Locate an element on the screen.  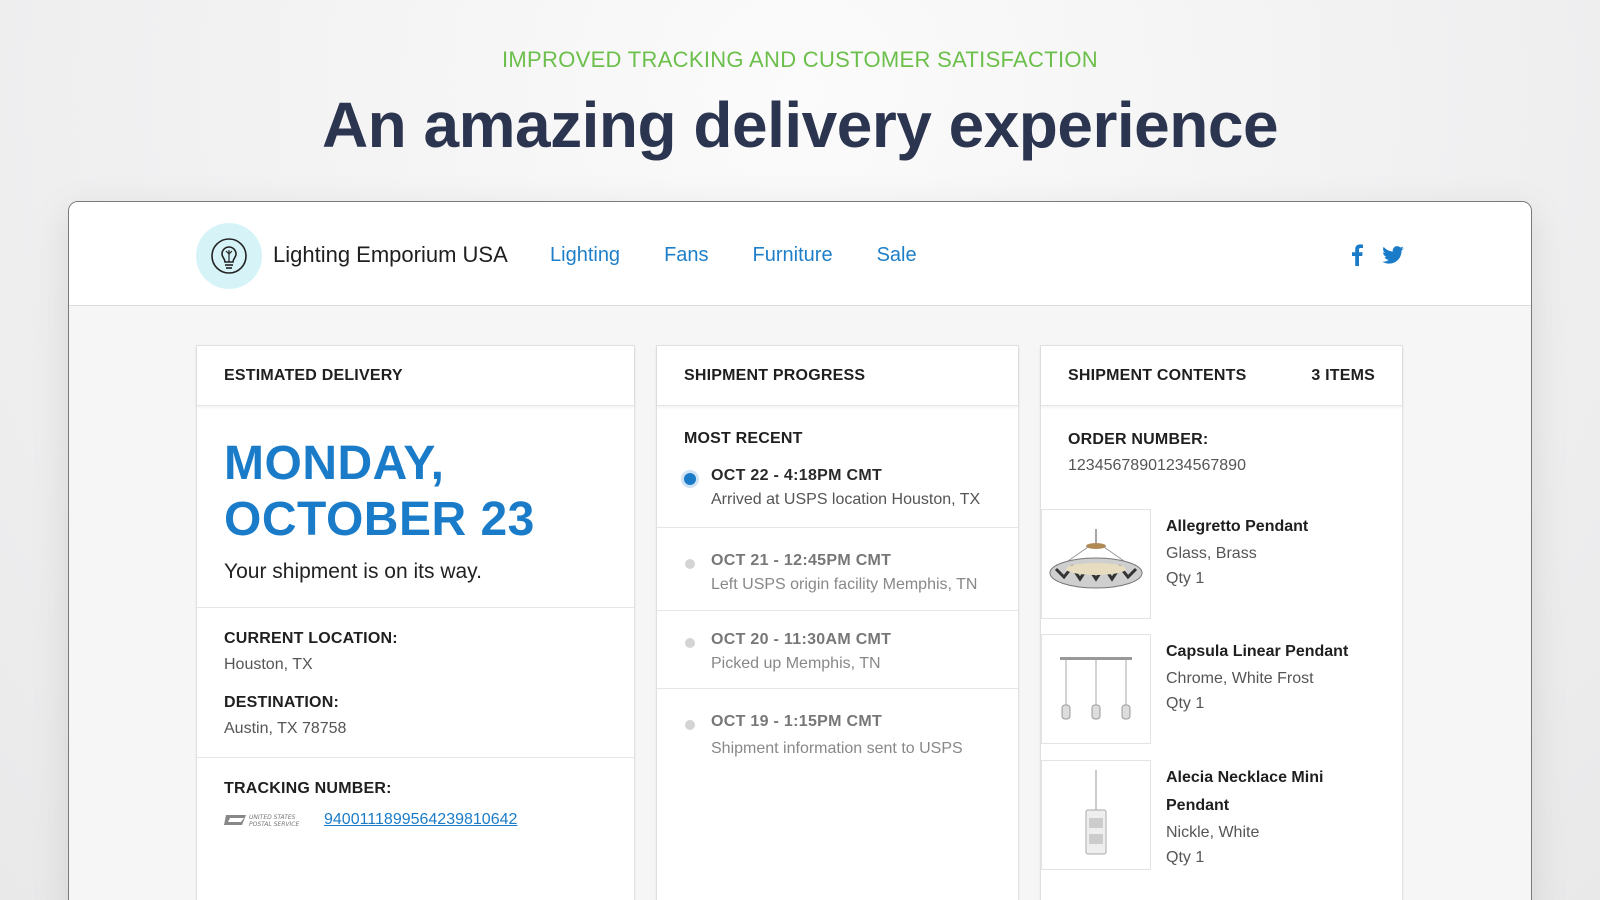
destination-label: DESTINATION: is located at coordinates (281, 702).